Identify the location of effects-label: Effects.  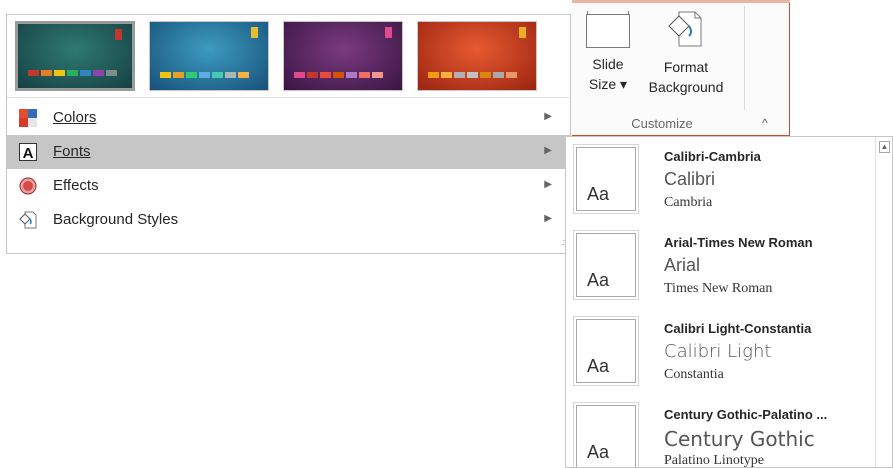
(76, 185).